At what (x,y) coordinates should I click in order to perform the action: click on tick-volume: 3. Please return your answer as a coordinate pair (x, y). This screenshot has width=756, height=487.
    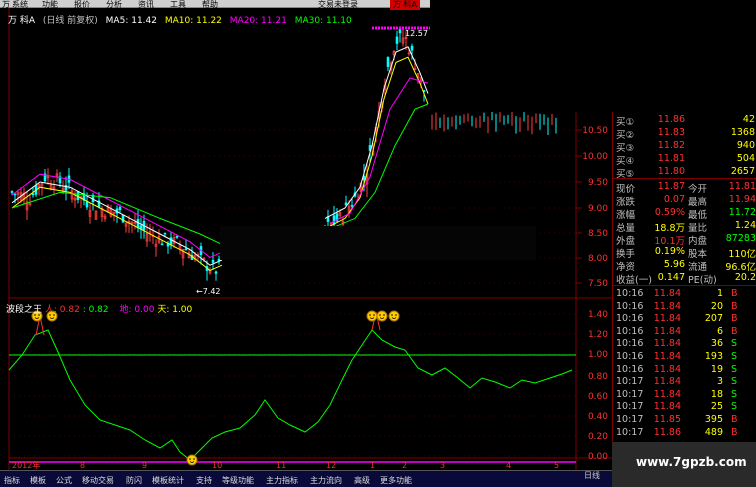
    Looking at the image, I should click on (719, 382).